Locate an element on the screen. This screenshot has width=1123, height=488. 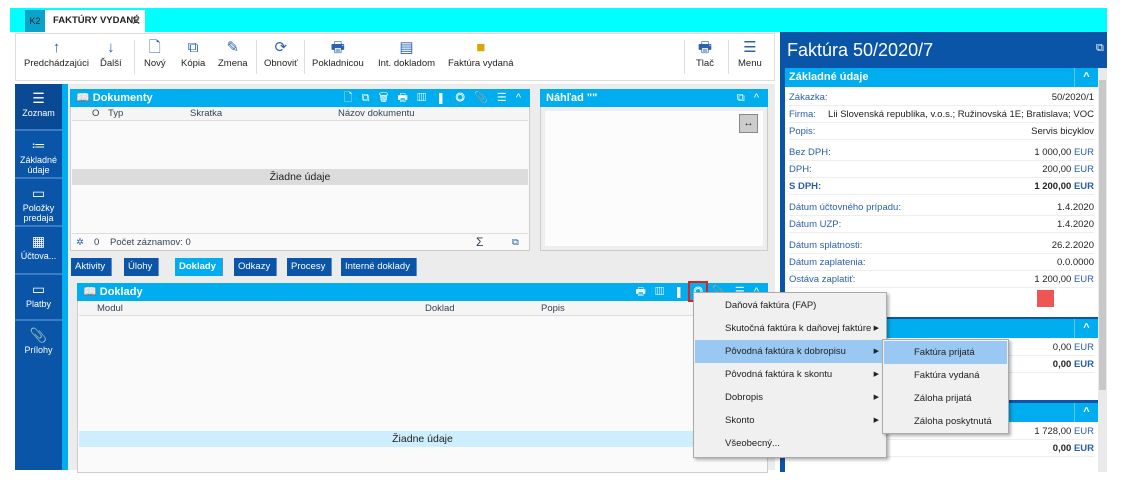
tab-bar is located at coordinates (558, 20).